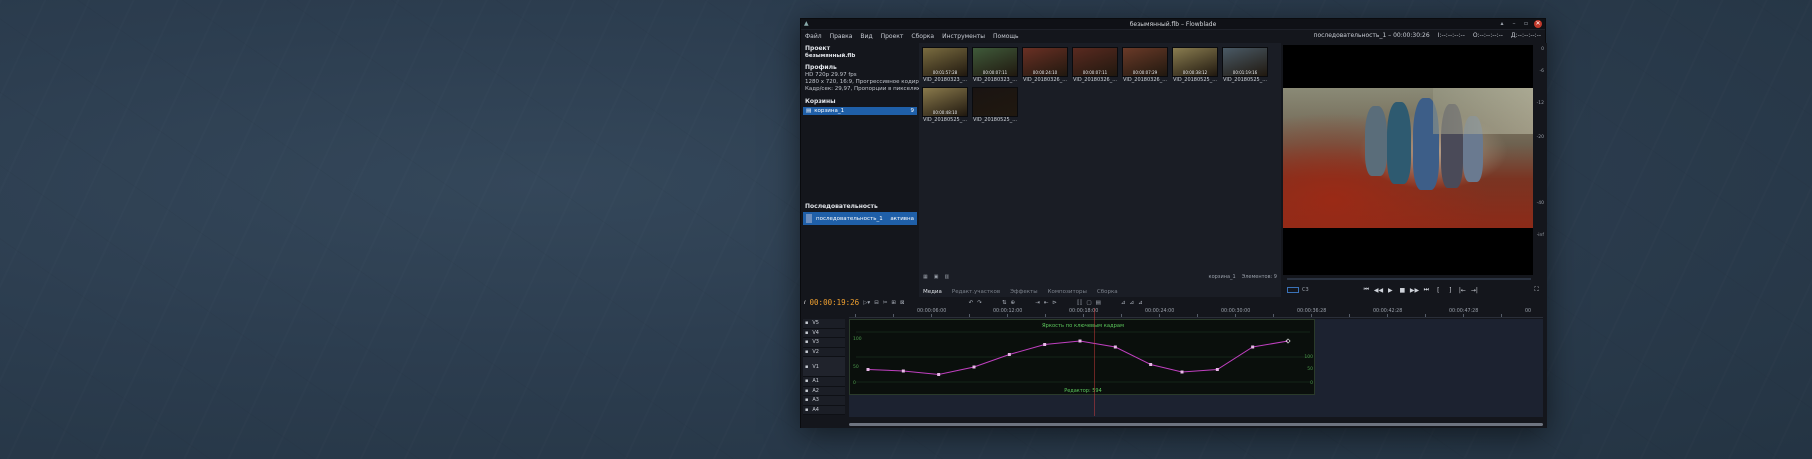 This screenshot has height=459, width=1812. What do you see at coordinates (902, 303) in the screenshot?
I see `lift-icon: ⊠` at bounding box center [902, 303].